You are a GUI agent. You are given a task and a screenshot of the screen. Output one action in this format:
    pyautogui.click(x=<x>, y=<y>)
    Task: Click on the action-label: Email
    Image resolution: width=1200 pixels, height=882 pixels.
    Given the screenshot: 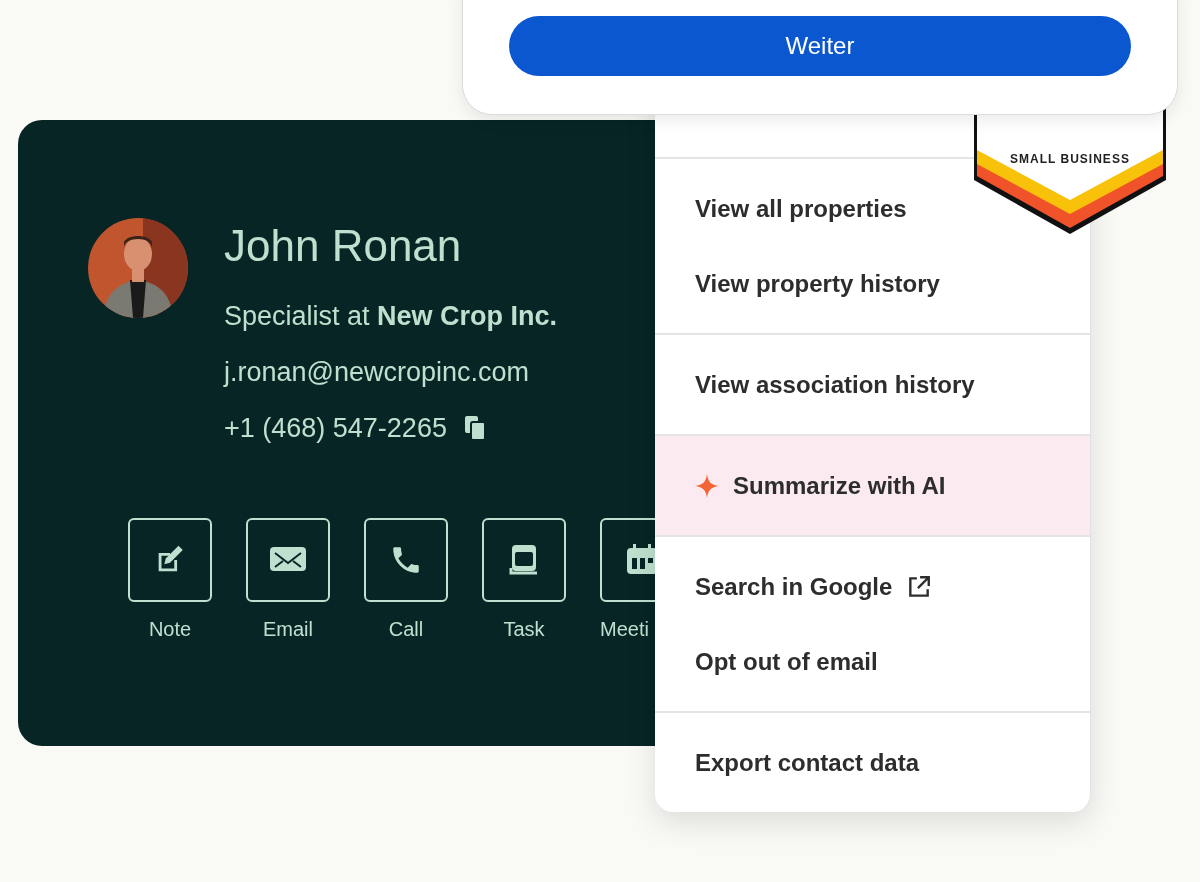 What is the action you would take?
    pyautogui.click(x=288, y=629)
    